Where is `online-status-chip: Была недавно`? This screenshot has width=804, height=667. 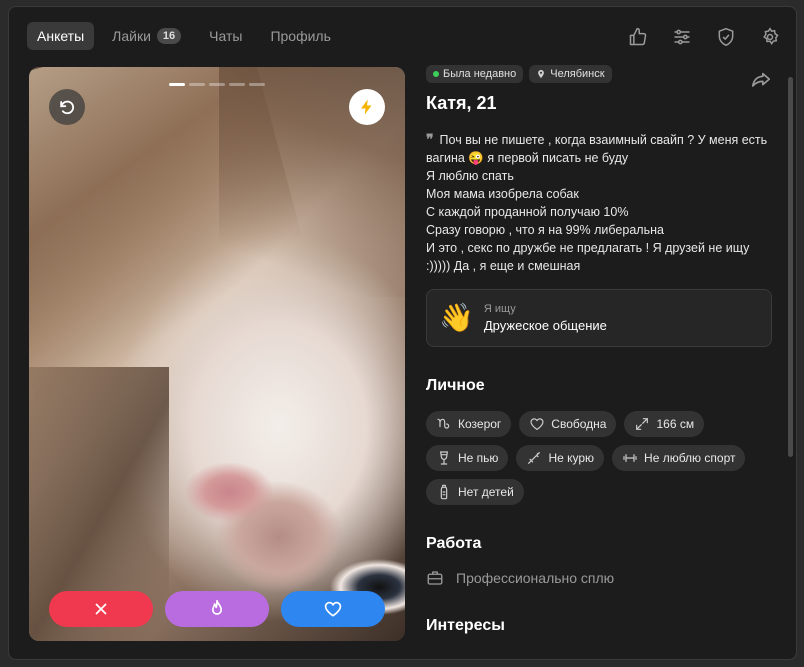
online-status-chip: Была недавно is located at coordinates (475, 74).